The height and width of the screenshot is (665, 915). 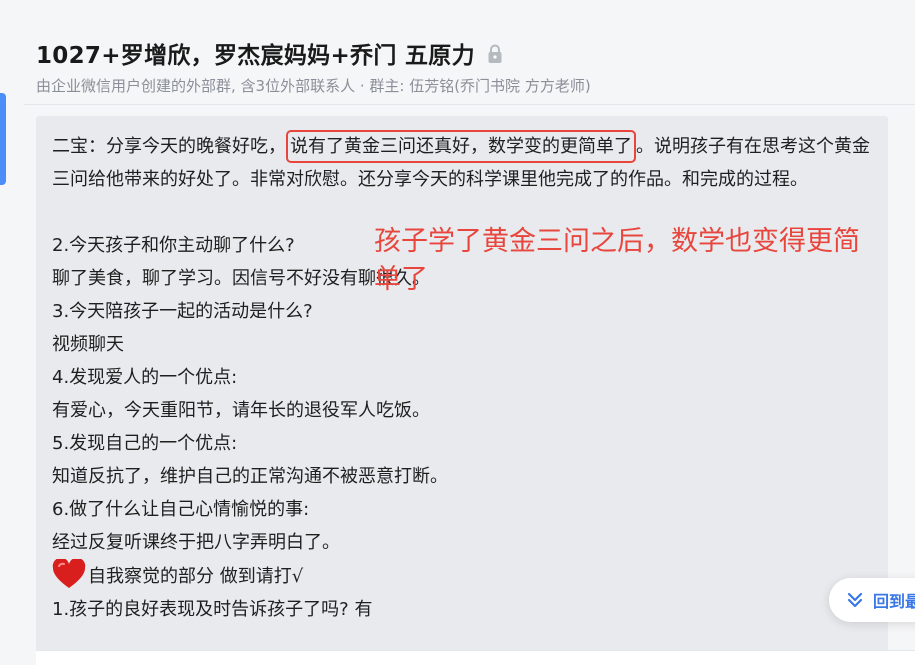 I want to click on lock-icon, so click(x=495, y=54).